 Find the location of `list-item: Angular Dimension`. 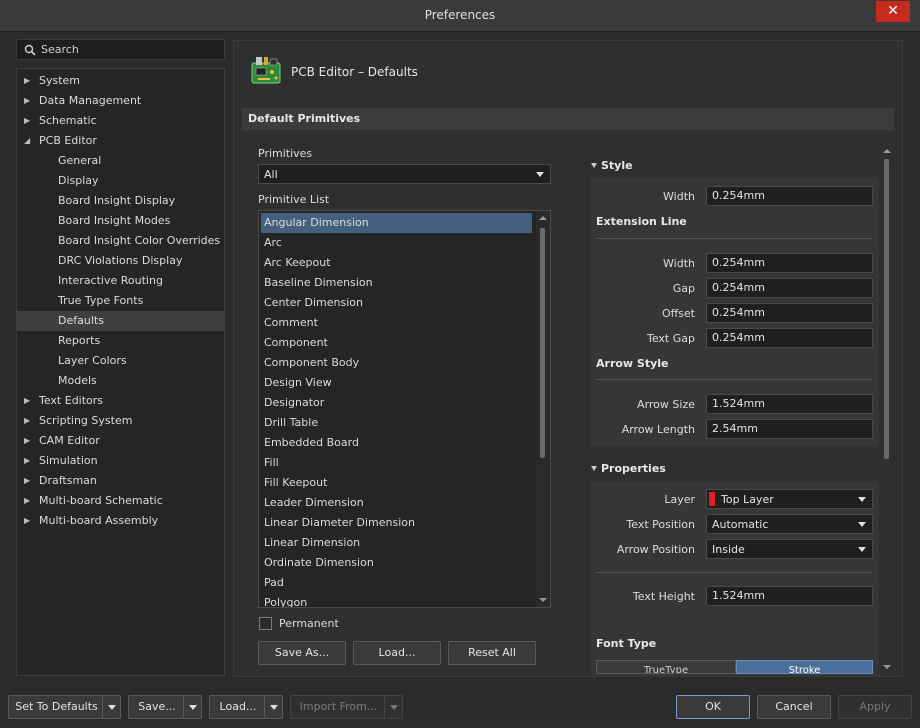

list-item: Angular Dimension is located at coordinates (396, 223).